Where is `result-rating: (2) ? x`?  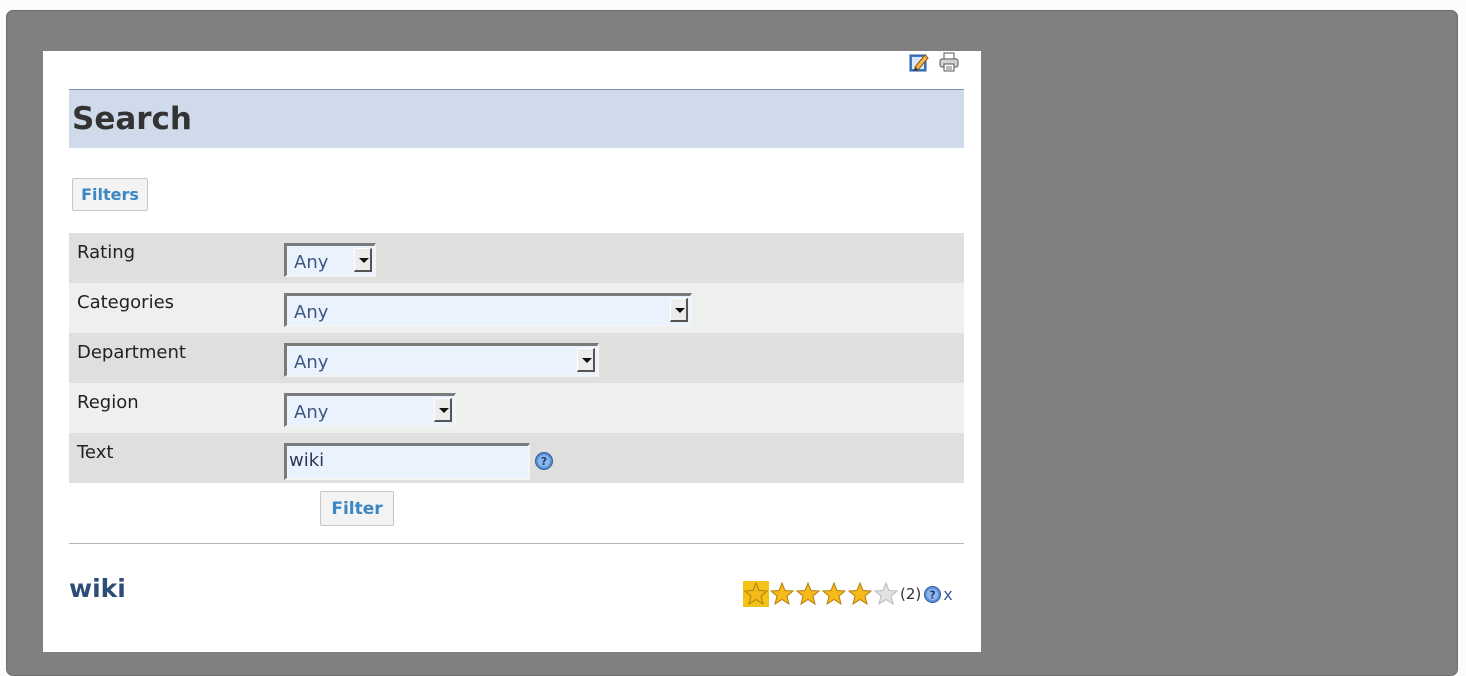 result-rating: (2) ? x is located at coordinates (848, 594).